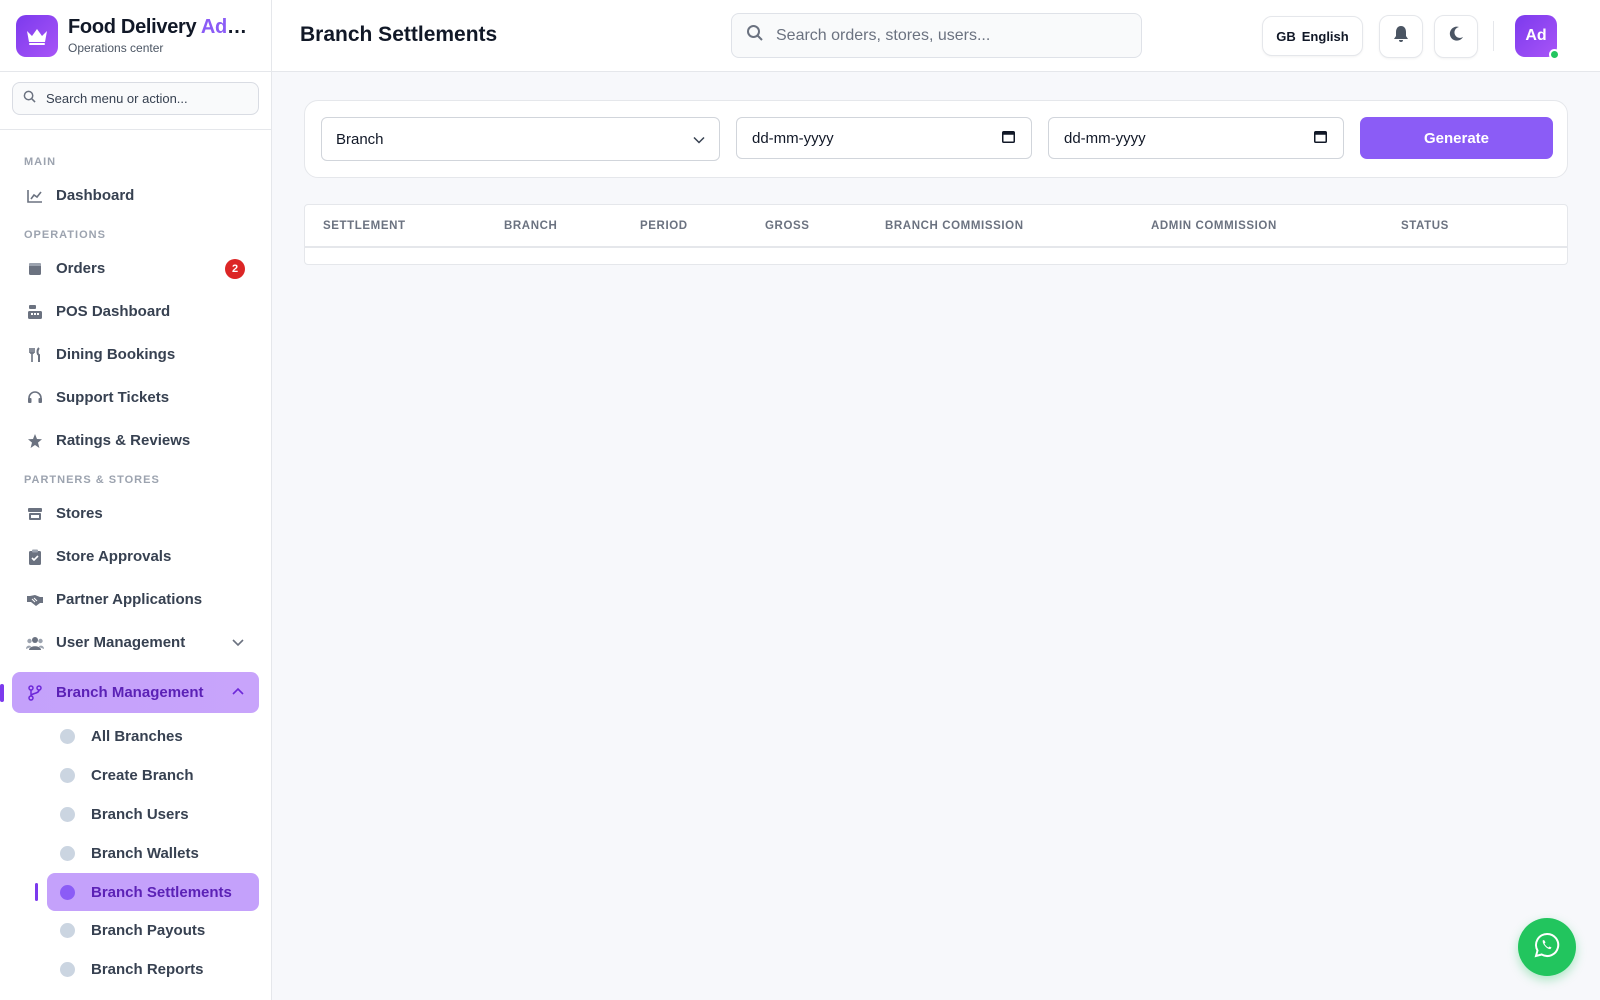 Image resolution: width=1600 pixels, height=1000 pixels. I want to click on sidebar-subitem-branch-wallets: Branch Wallets, so click(135, 853).